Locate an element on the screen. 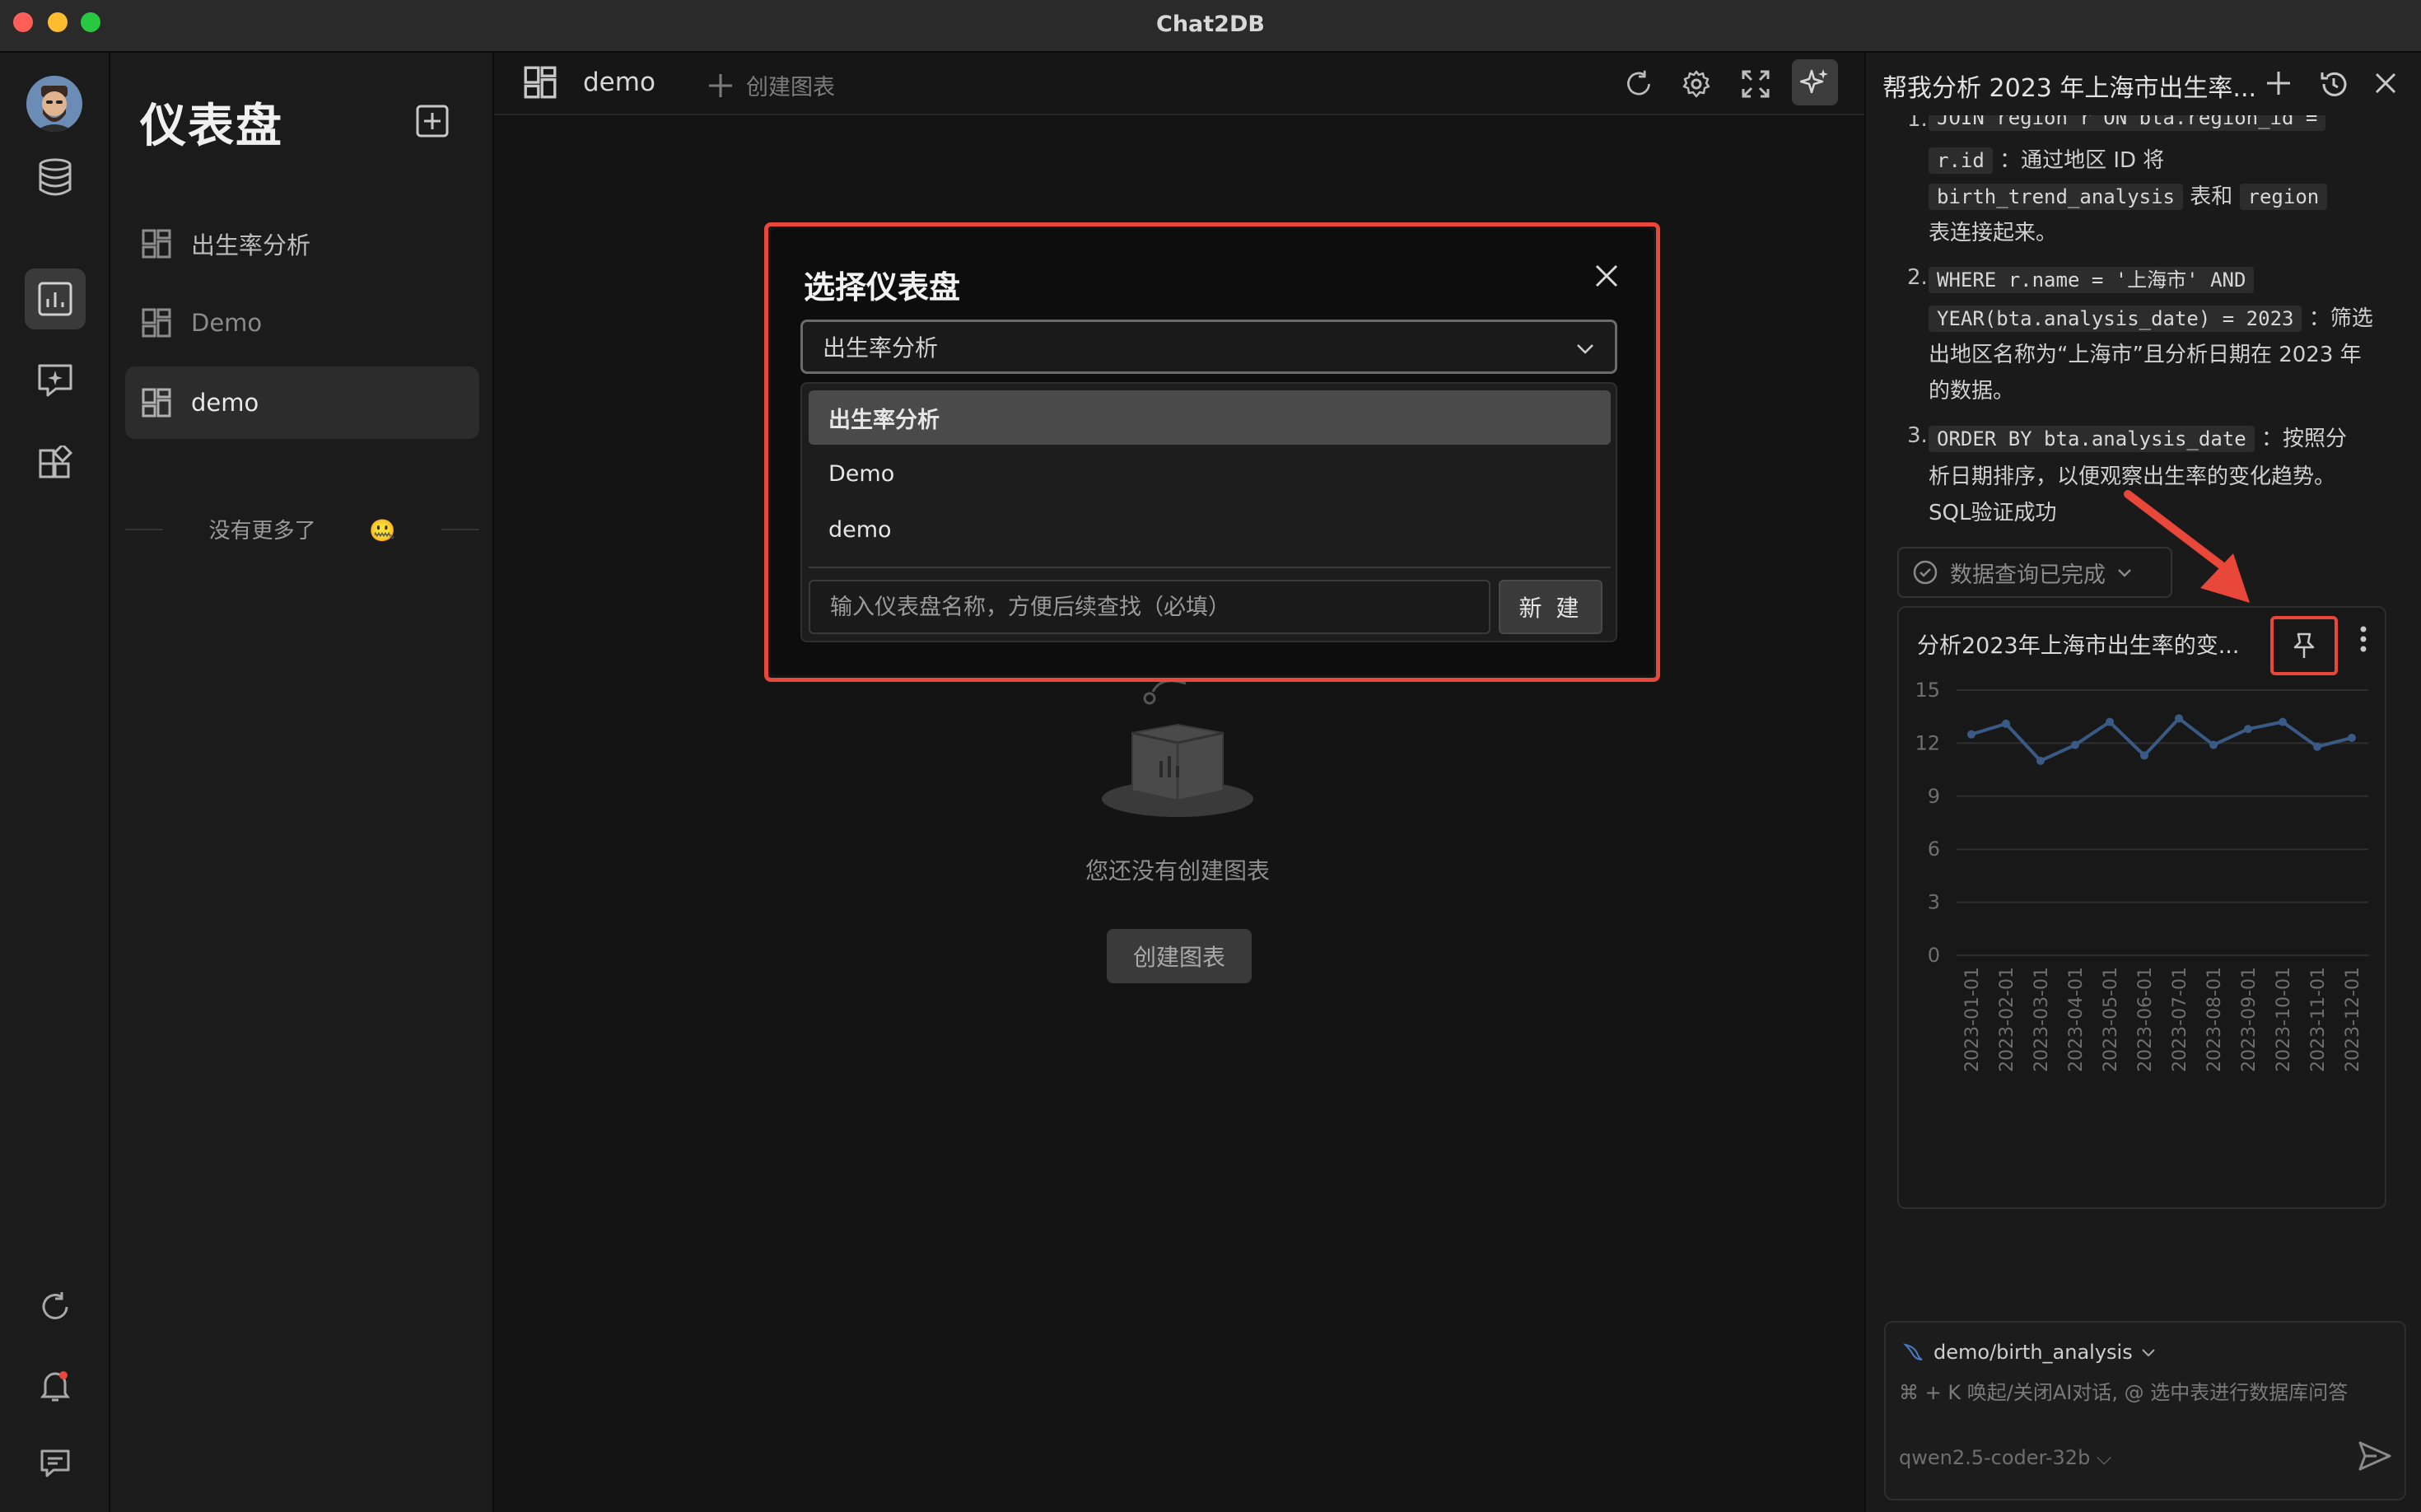 The height and width of the screenshot is (1512, 2421). chevron-down-icon is located at coordinates (1585, 349).